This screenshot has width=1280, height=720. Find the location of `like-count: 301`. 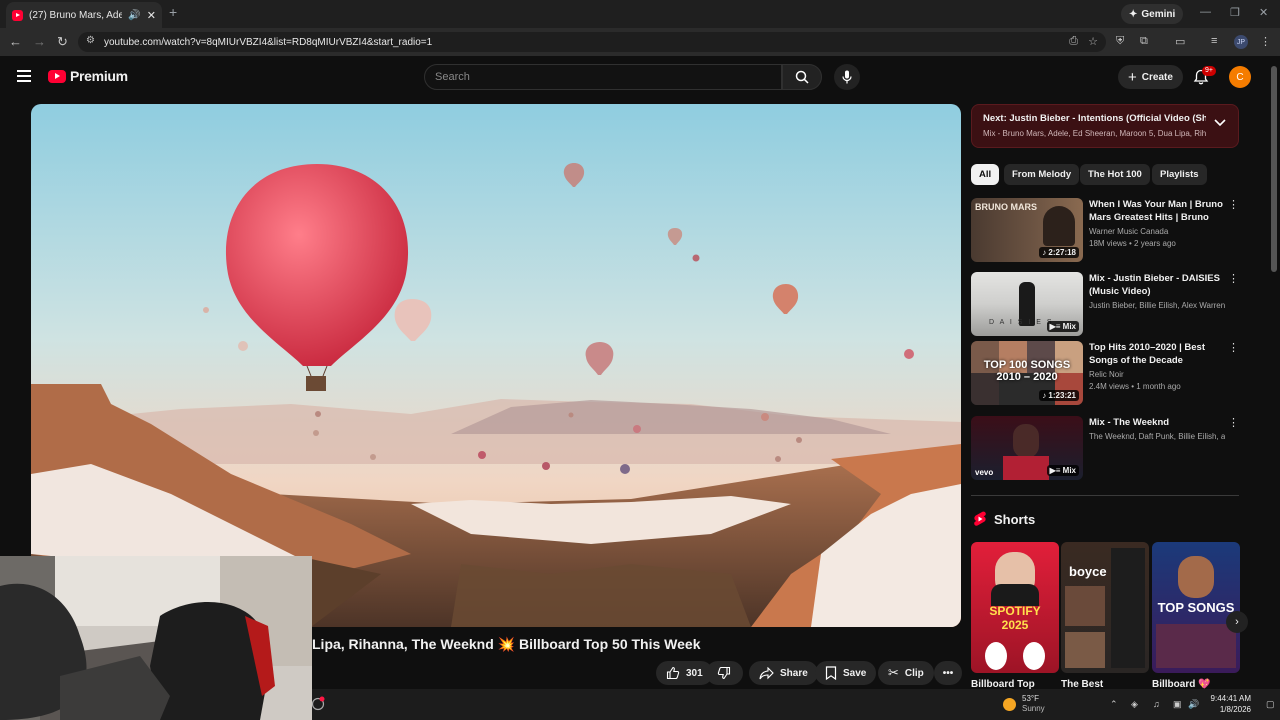

like-count: 301 is located at coordinates (694, 673).